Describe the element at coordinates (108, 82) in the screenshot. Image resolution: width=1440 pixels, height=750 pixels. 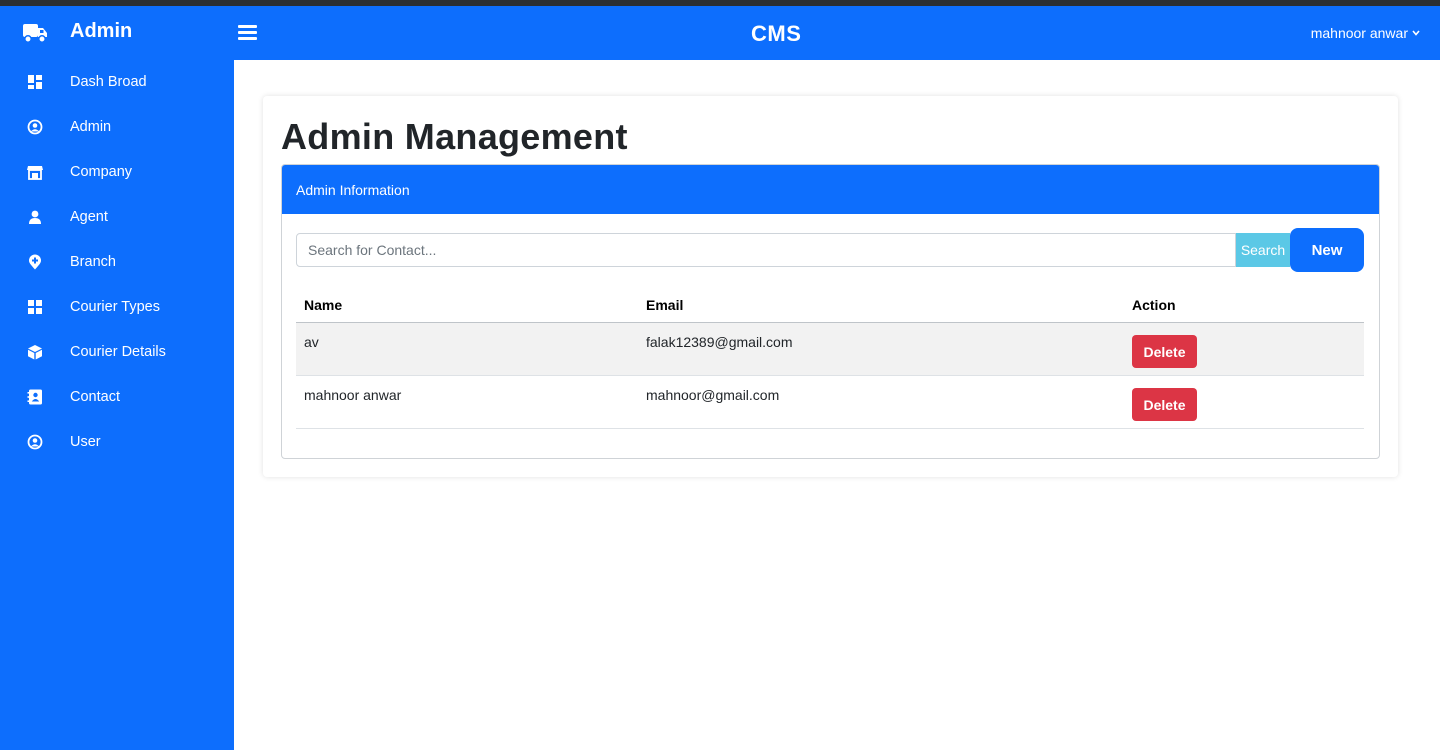
I see `sidebar-item-label: Dash Broad` at that location.